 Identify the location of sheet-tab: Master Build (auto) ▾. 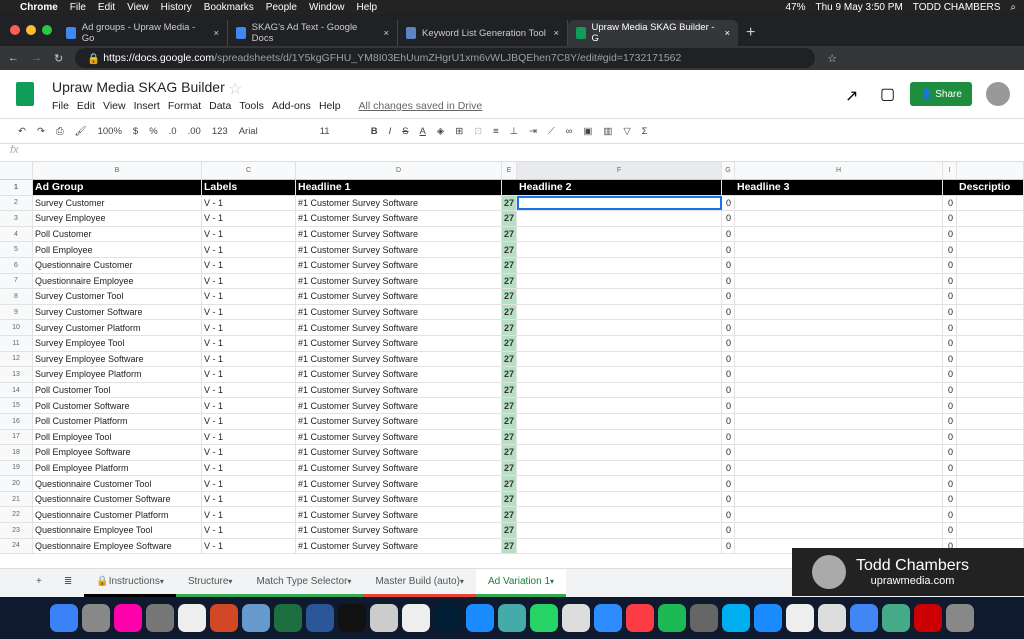
(419, 583).